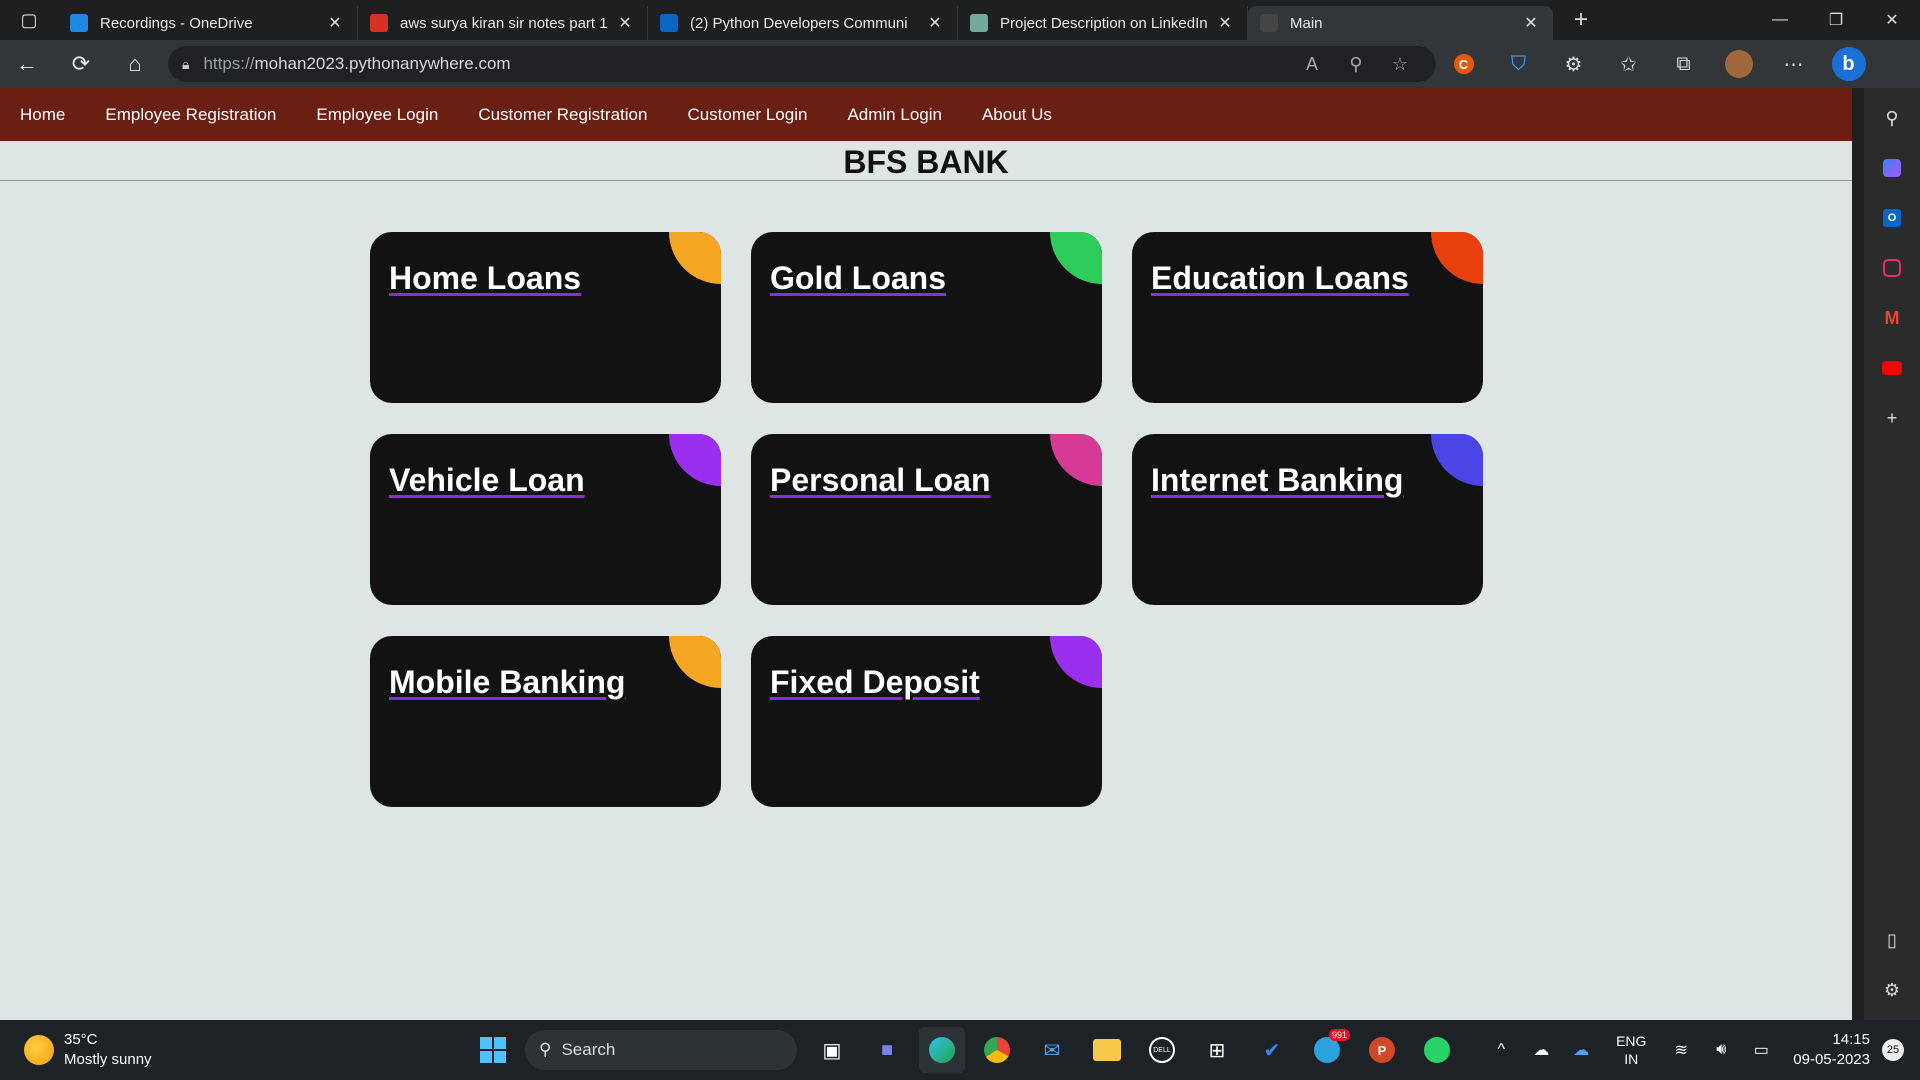 The height and width of the screenshot is (1080, 1920). I want to click on nav-link-customer-login: Customer Login, so click(747, 115).